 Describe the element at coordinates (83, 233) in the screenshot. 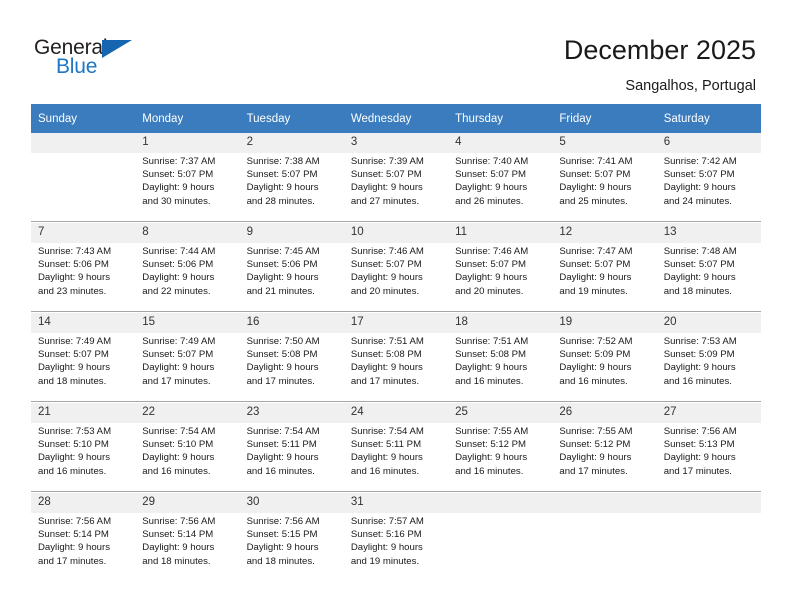

I see `day-number: 7` at that location.